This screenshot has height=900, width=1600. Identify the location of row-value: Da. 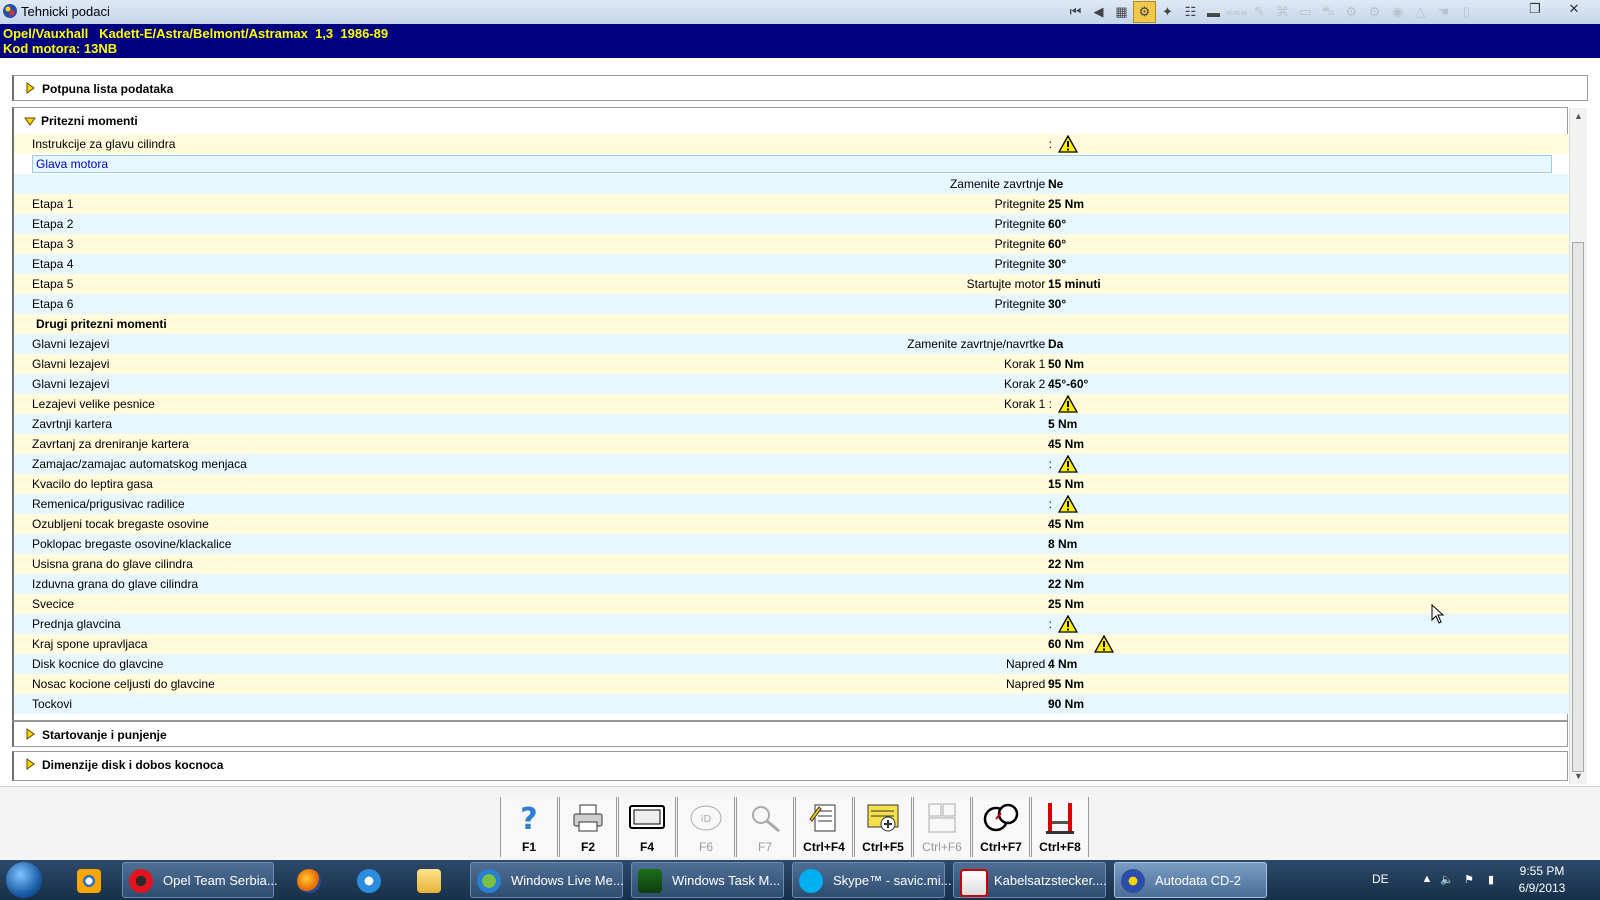
(1056, 344).